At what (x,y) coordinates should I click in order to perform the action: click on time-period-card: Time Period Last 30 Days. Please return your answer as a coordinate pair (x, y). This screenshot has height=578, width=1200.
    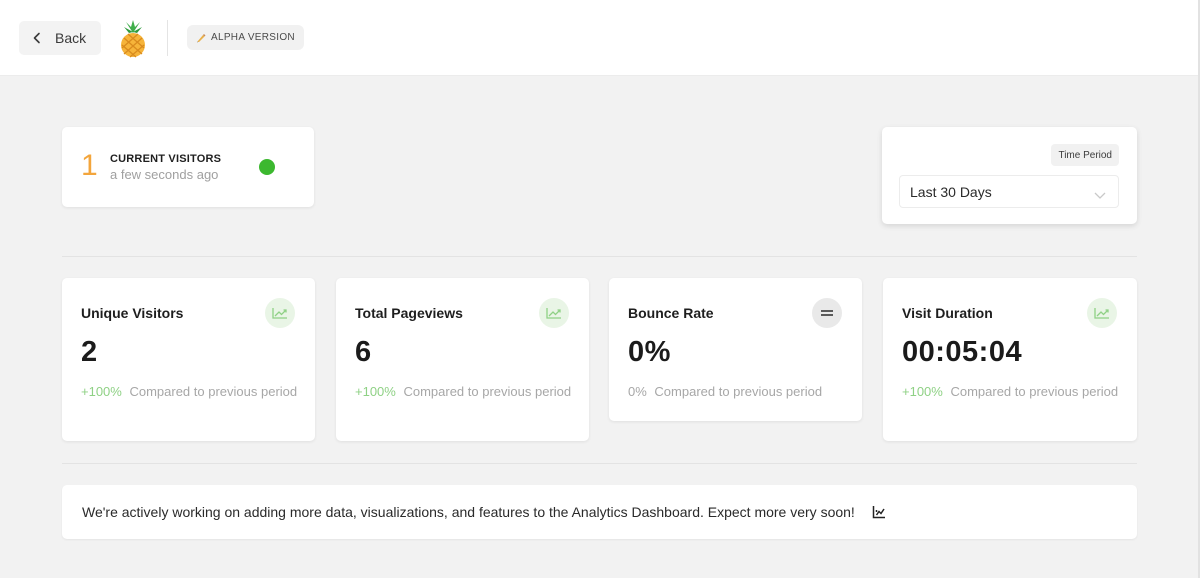
    Looking at the image, I should click on (1009, 175).